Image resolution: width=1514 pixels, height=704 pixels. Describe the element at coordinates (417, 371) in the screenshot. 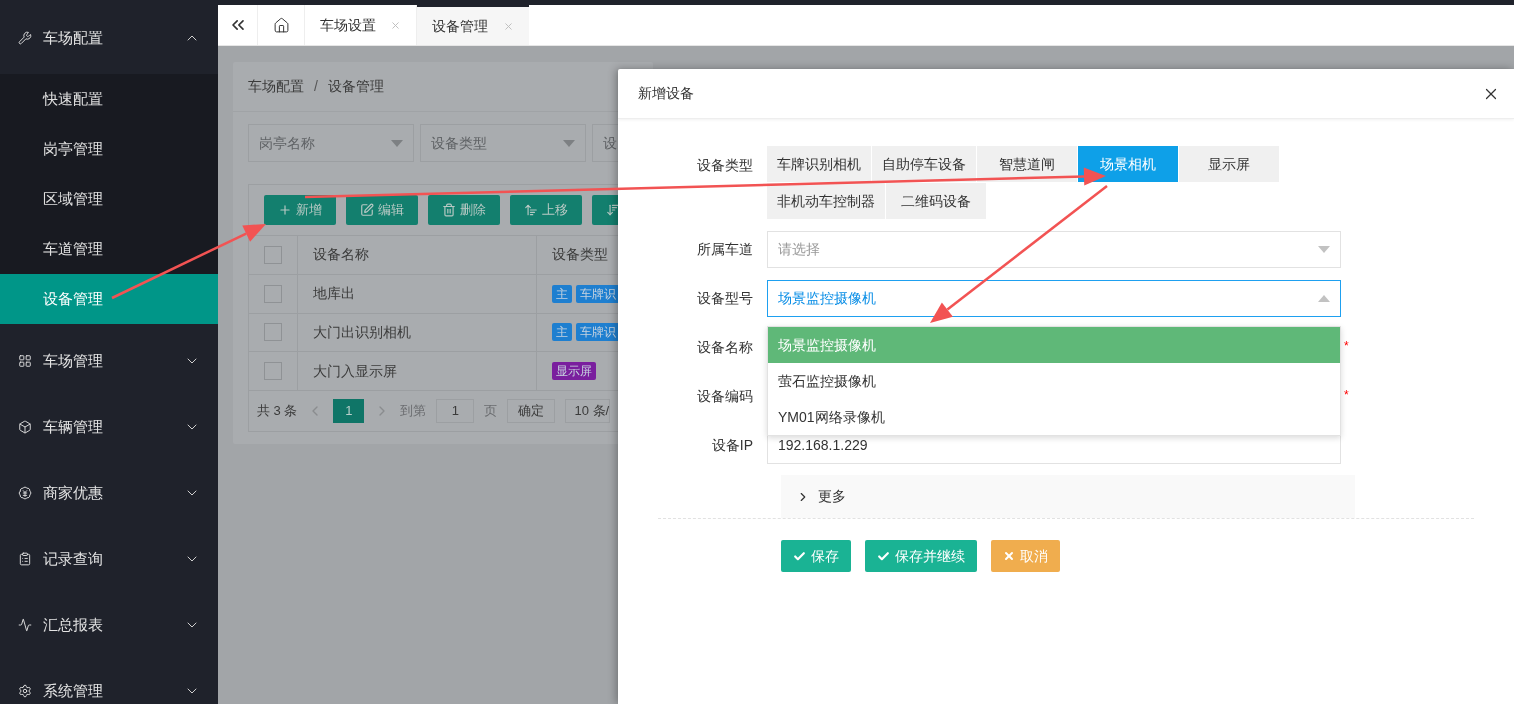

I see `table-cell: 大门入显示屏` at that location.